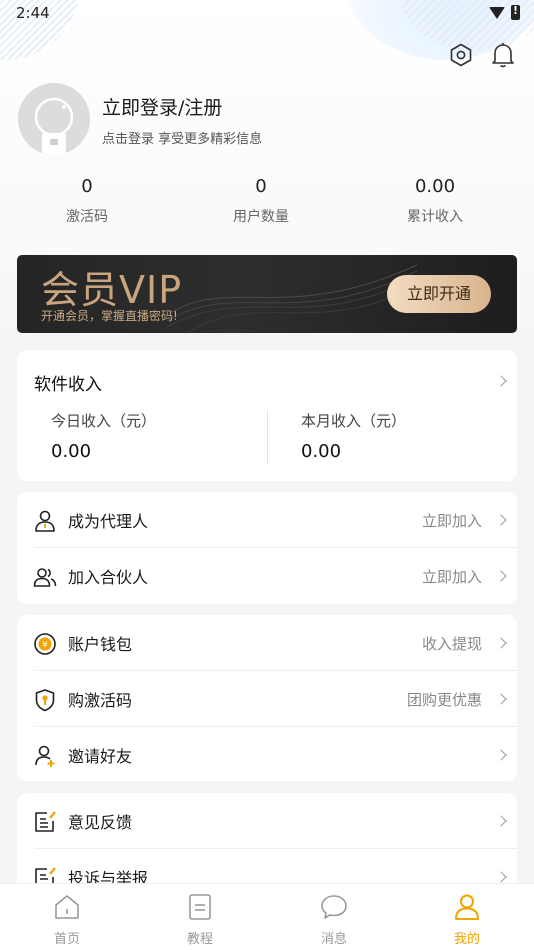 The image size is (534, 950). I want to click on wifi-icon, so click(497, 12).